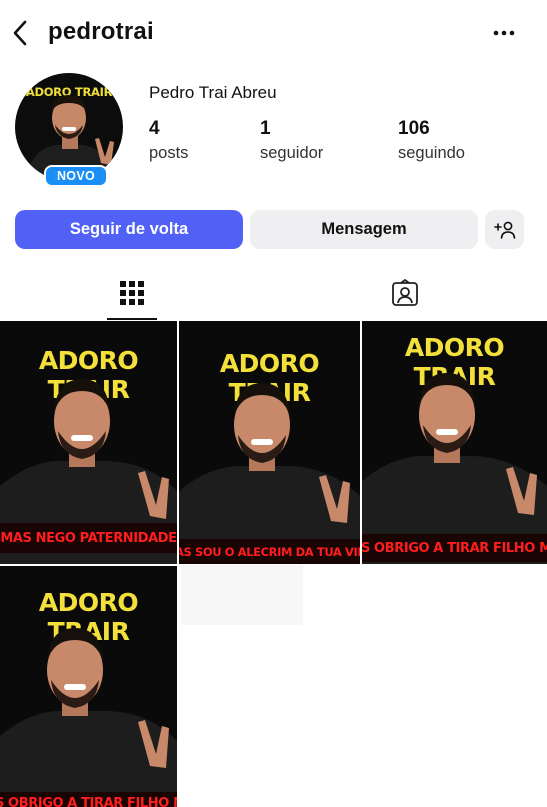 Image resolution: width=547 pixels, height=807 pixels. I want to click on tab-posts-grid, so click(132, 293).